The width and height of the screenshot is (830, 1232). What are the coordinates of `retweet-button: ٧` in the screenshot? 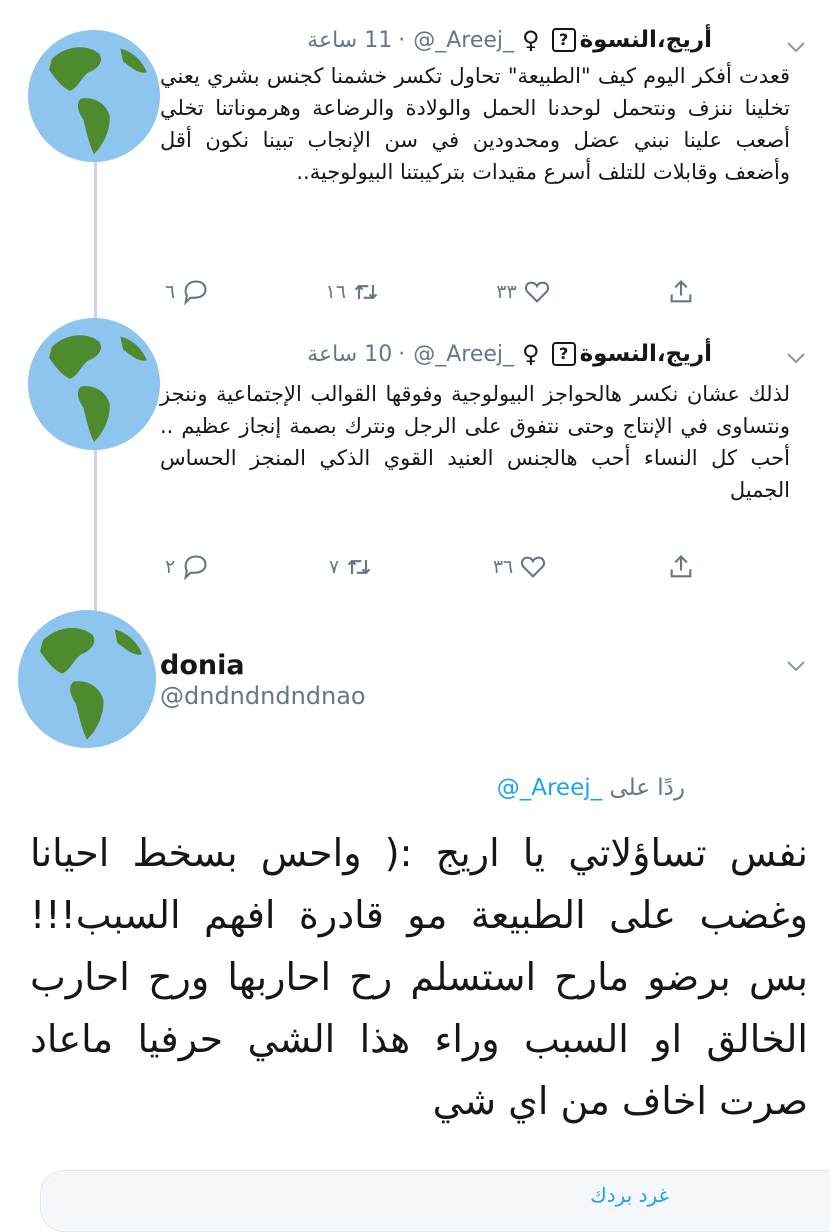 It's located at (351, 567).